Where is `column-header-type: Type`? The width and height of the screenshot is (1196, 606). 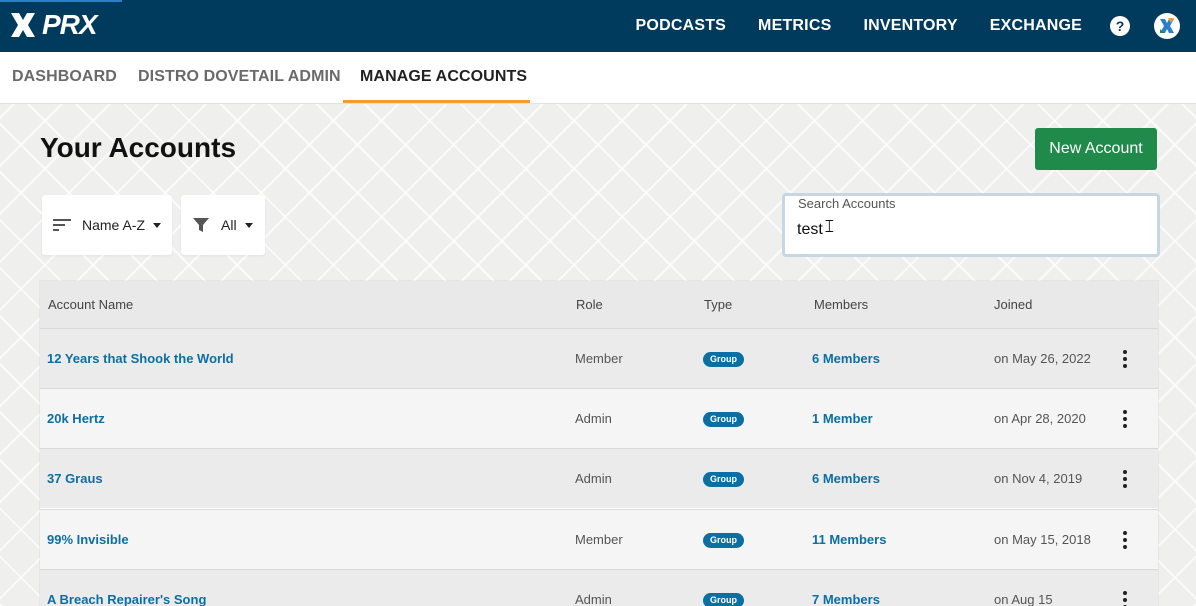 column-header-type: Type is located at coordinates (718, 304).